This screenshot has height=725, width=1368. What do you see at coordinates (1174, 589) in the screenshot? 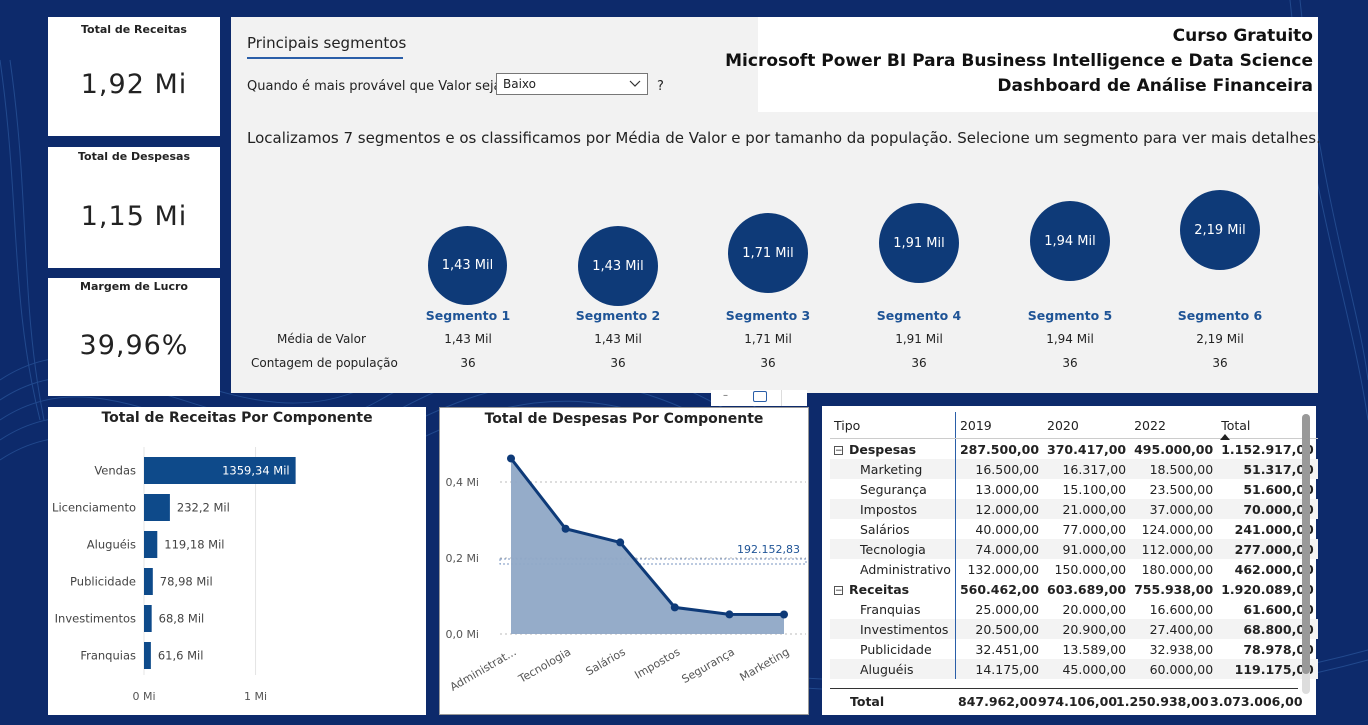
I see `matrix-cell: 755.938,00` at bounding box center [1174, 589].